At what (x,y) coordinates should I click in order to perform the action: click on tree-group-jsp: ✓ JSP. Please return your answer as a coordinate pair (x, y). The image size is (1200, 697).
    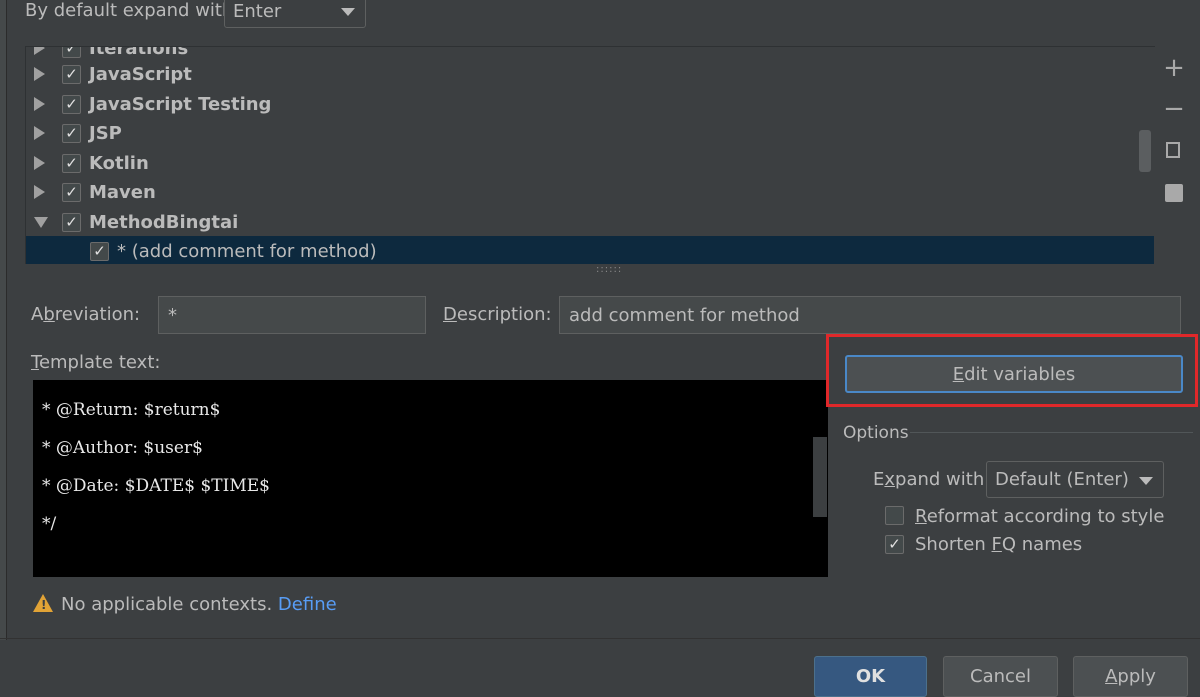
    Looking at the image, I should click on (590, 133).